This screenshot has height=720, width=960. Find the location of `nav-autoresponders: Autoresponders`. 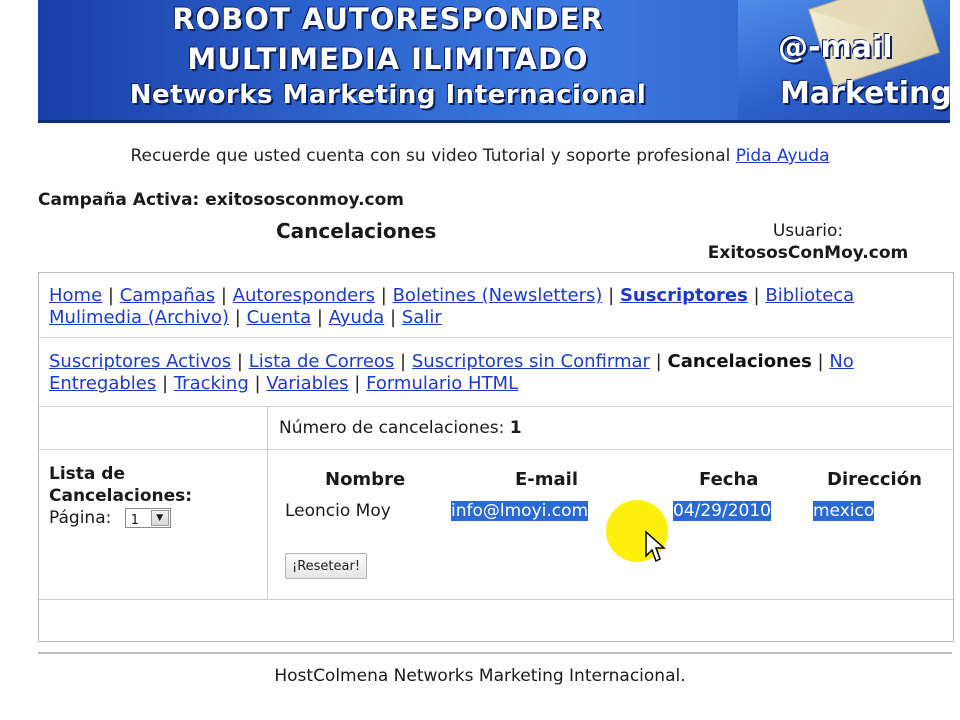

nav-autoresponders: Autoresponders is located at coordinates (304, 295).